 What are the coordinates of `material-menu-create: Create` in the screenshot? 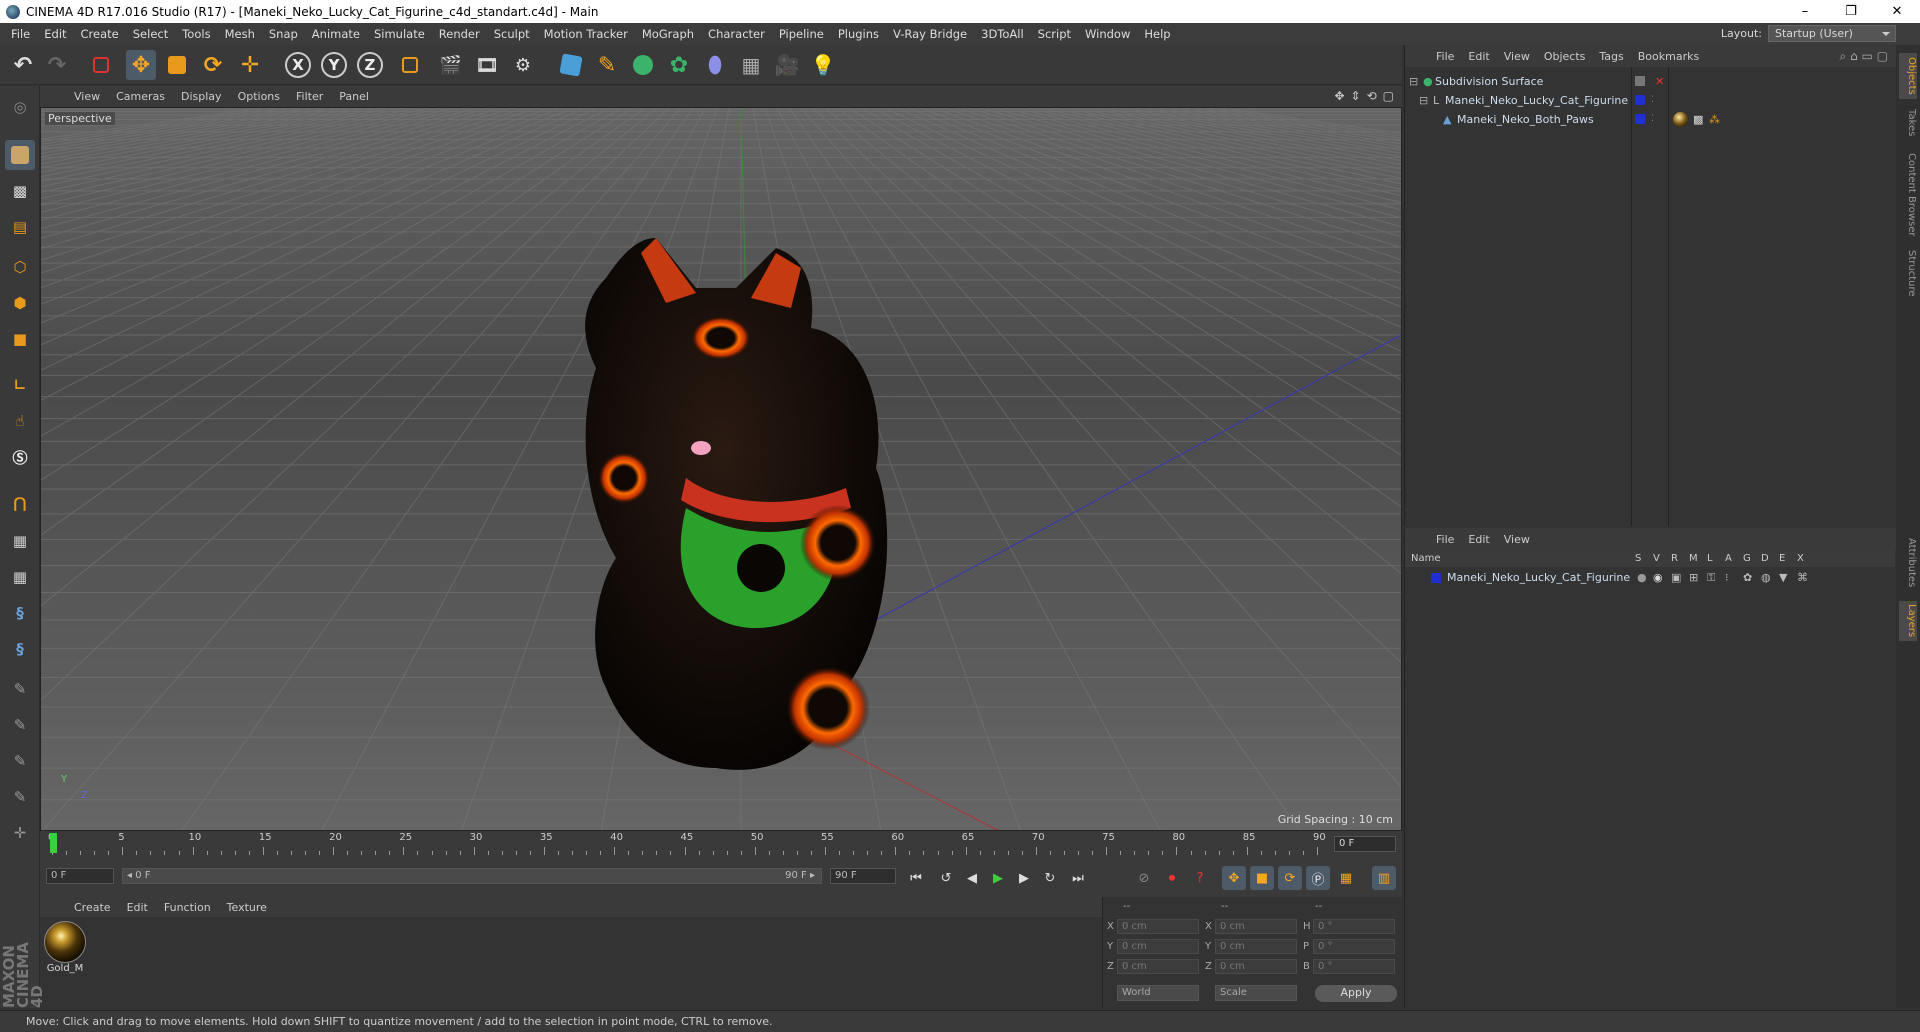 It's located at (92, 907).